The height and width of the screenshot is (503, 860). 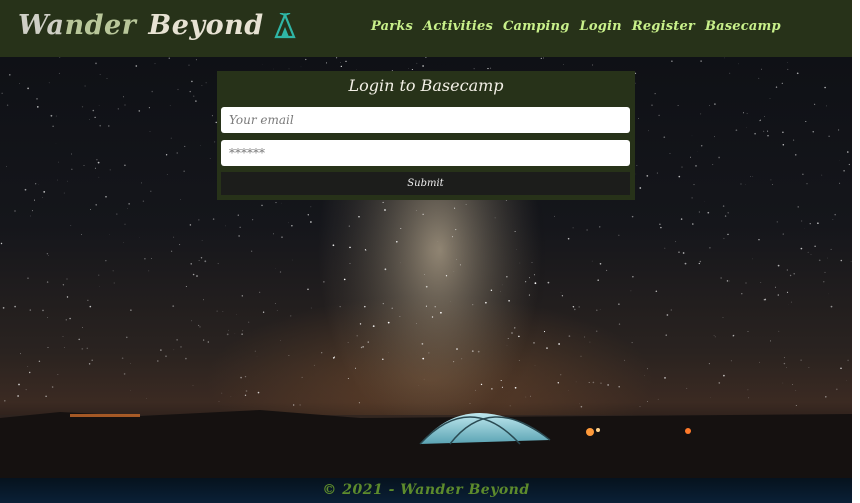 I want to click on password-input, so click(x=425, y=153).